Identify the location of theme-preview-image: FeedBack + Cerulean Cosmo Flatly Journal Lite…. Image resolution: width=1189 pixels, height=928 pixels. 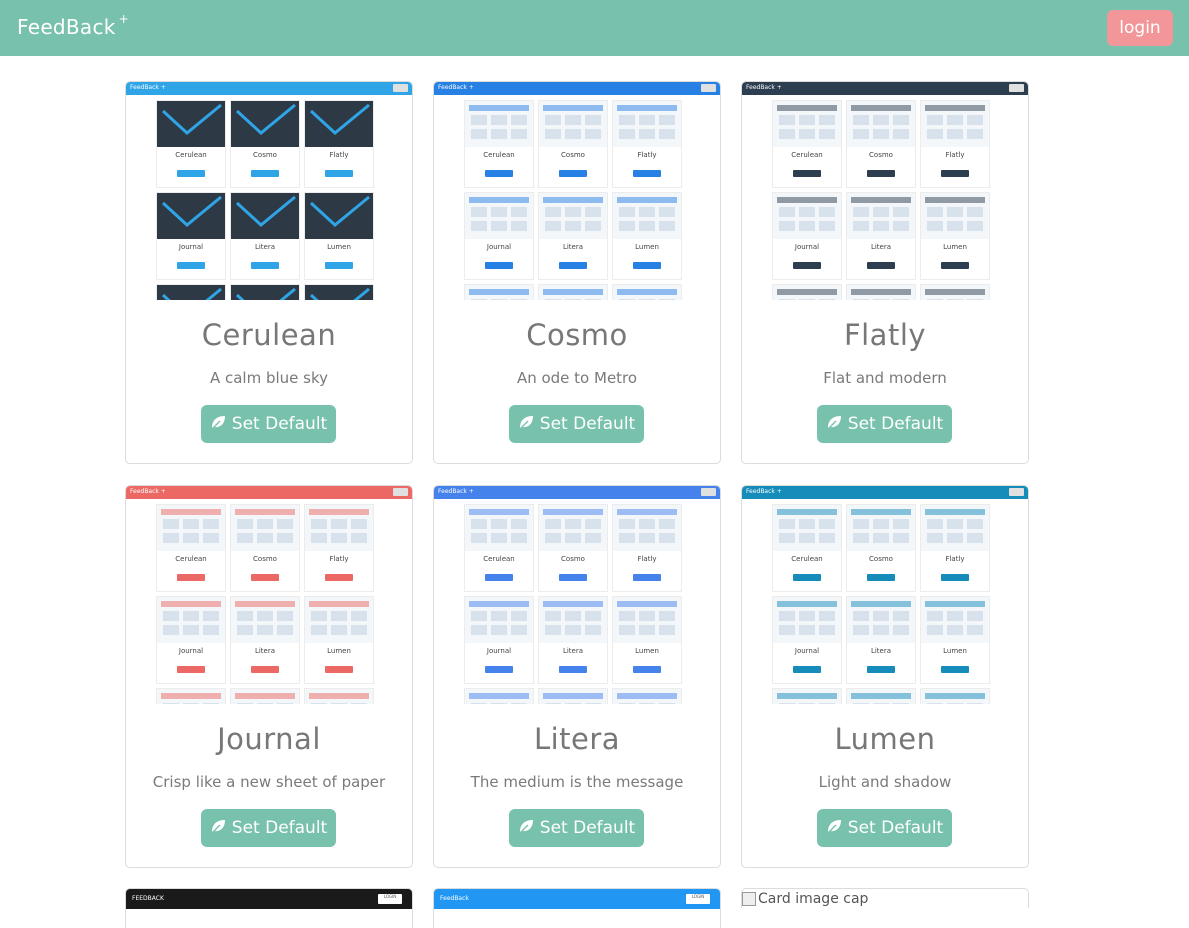
(577, 595).